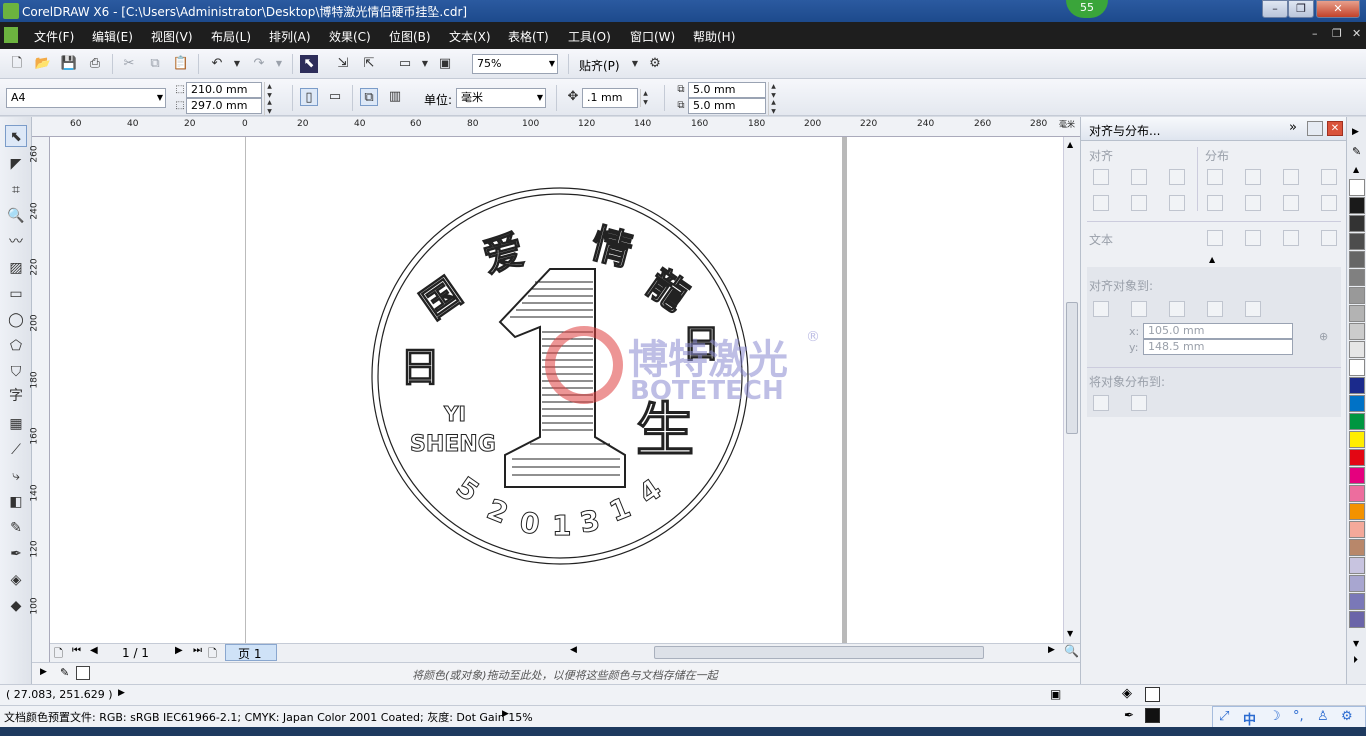 The width and height of the screenshot is (1366, 736). What do you see at coordinates (86, 98) in the screenshot?
I see `page-size-select: A4 ▼` at bounding box center [86, 98].